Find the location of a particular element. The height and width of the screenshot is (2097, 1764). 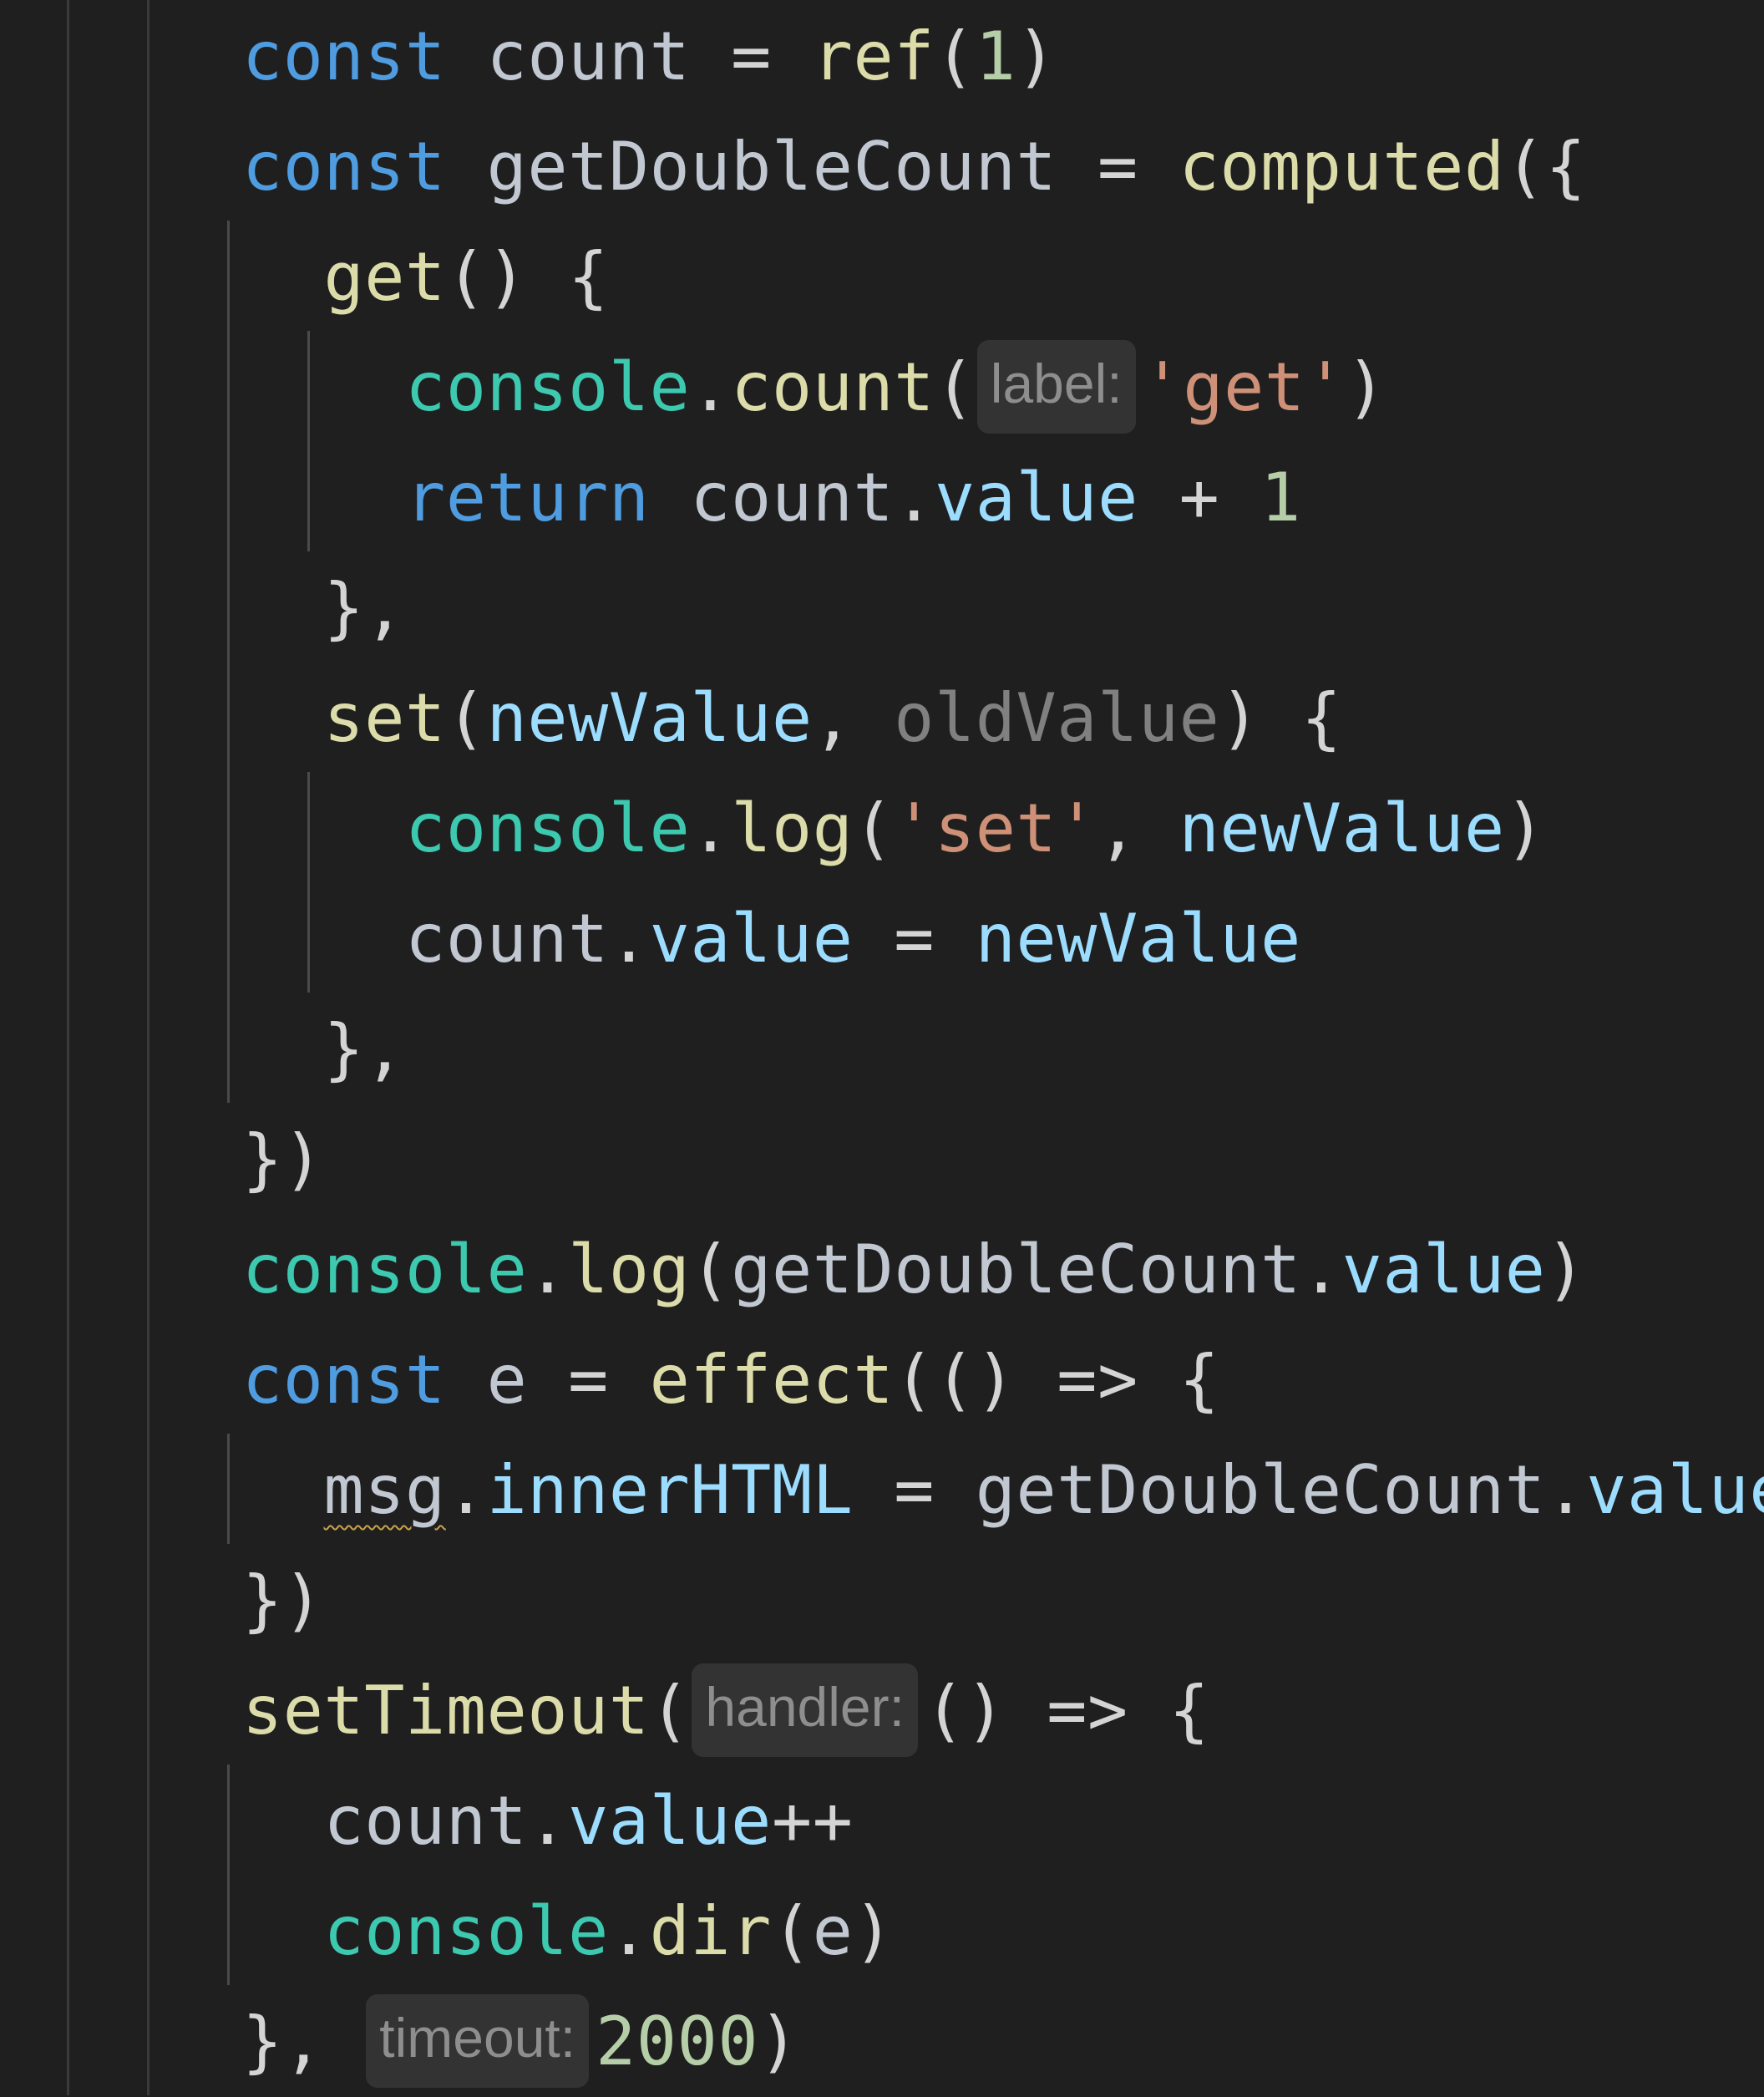

code-line: }, timeout: 2000) is located at coordinates (520, 2042).